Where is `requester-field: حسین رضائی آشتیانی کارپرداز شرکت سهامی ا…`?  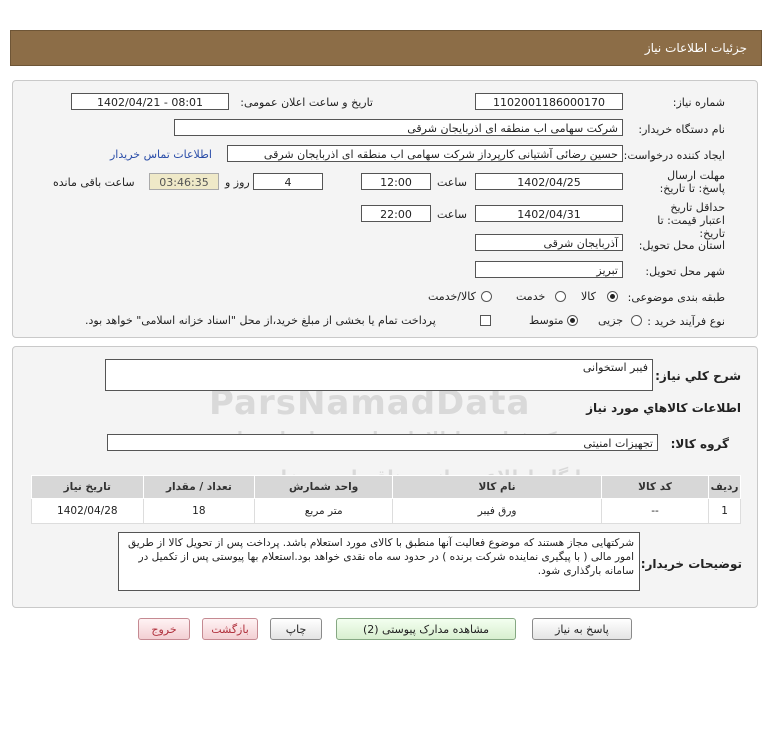
requester-field: حسین رضائی آشتیانی کارپرداز شرکت سهامی ا… is located at coordinates (425, 153).